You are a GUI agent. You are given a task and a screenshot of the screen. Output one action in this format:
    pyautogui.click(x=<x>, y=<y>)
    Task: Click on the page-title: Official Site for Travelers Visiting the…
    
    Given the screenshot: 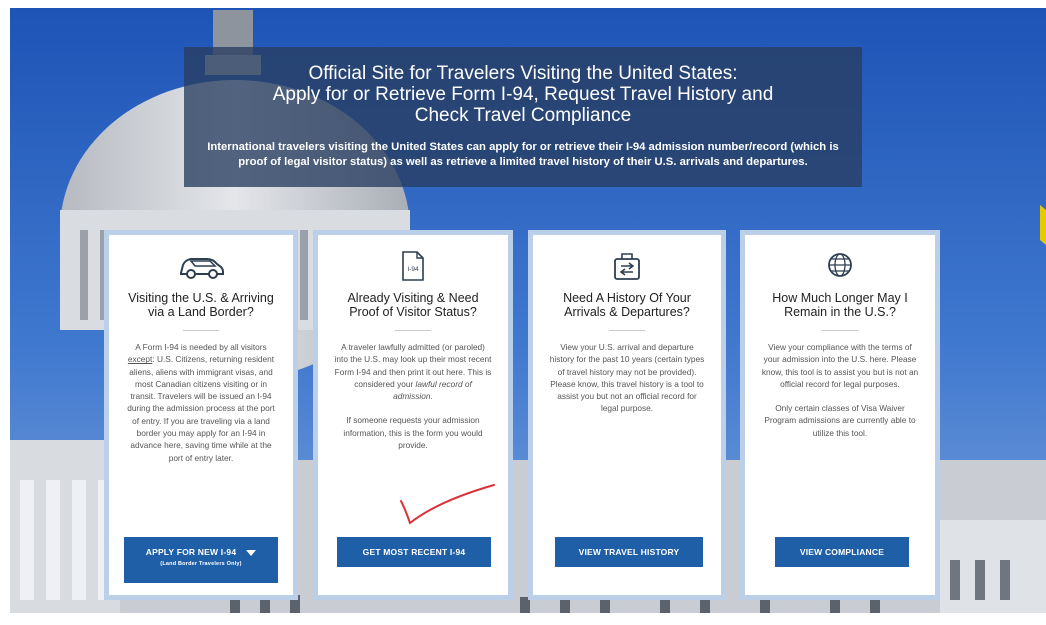 What is the action you would take?
    pyautogui.click(x=523, y=86)
    